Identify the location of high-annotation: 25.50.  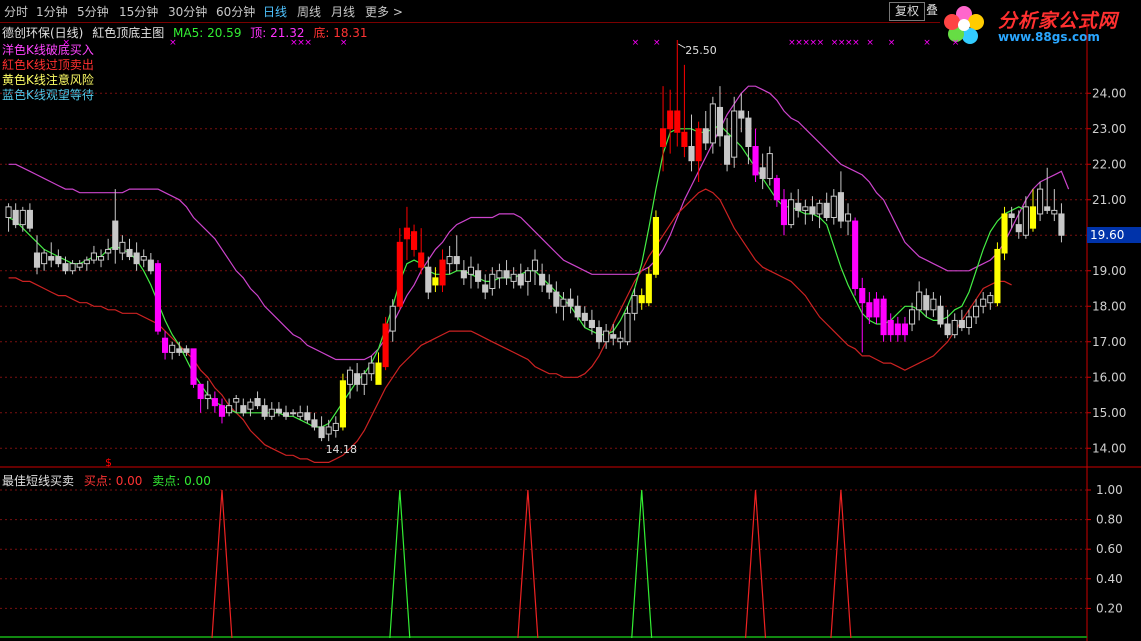
(701, 50).